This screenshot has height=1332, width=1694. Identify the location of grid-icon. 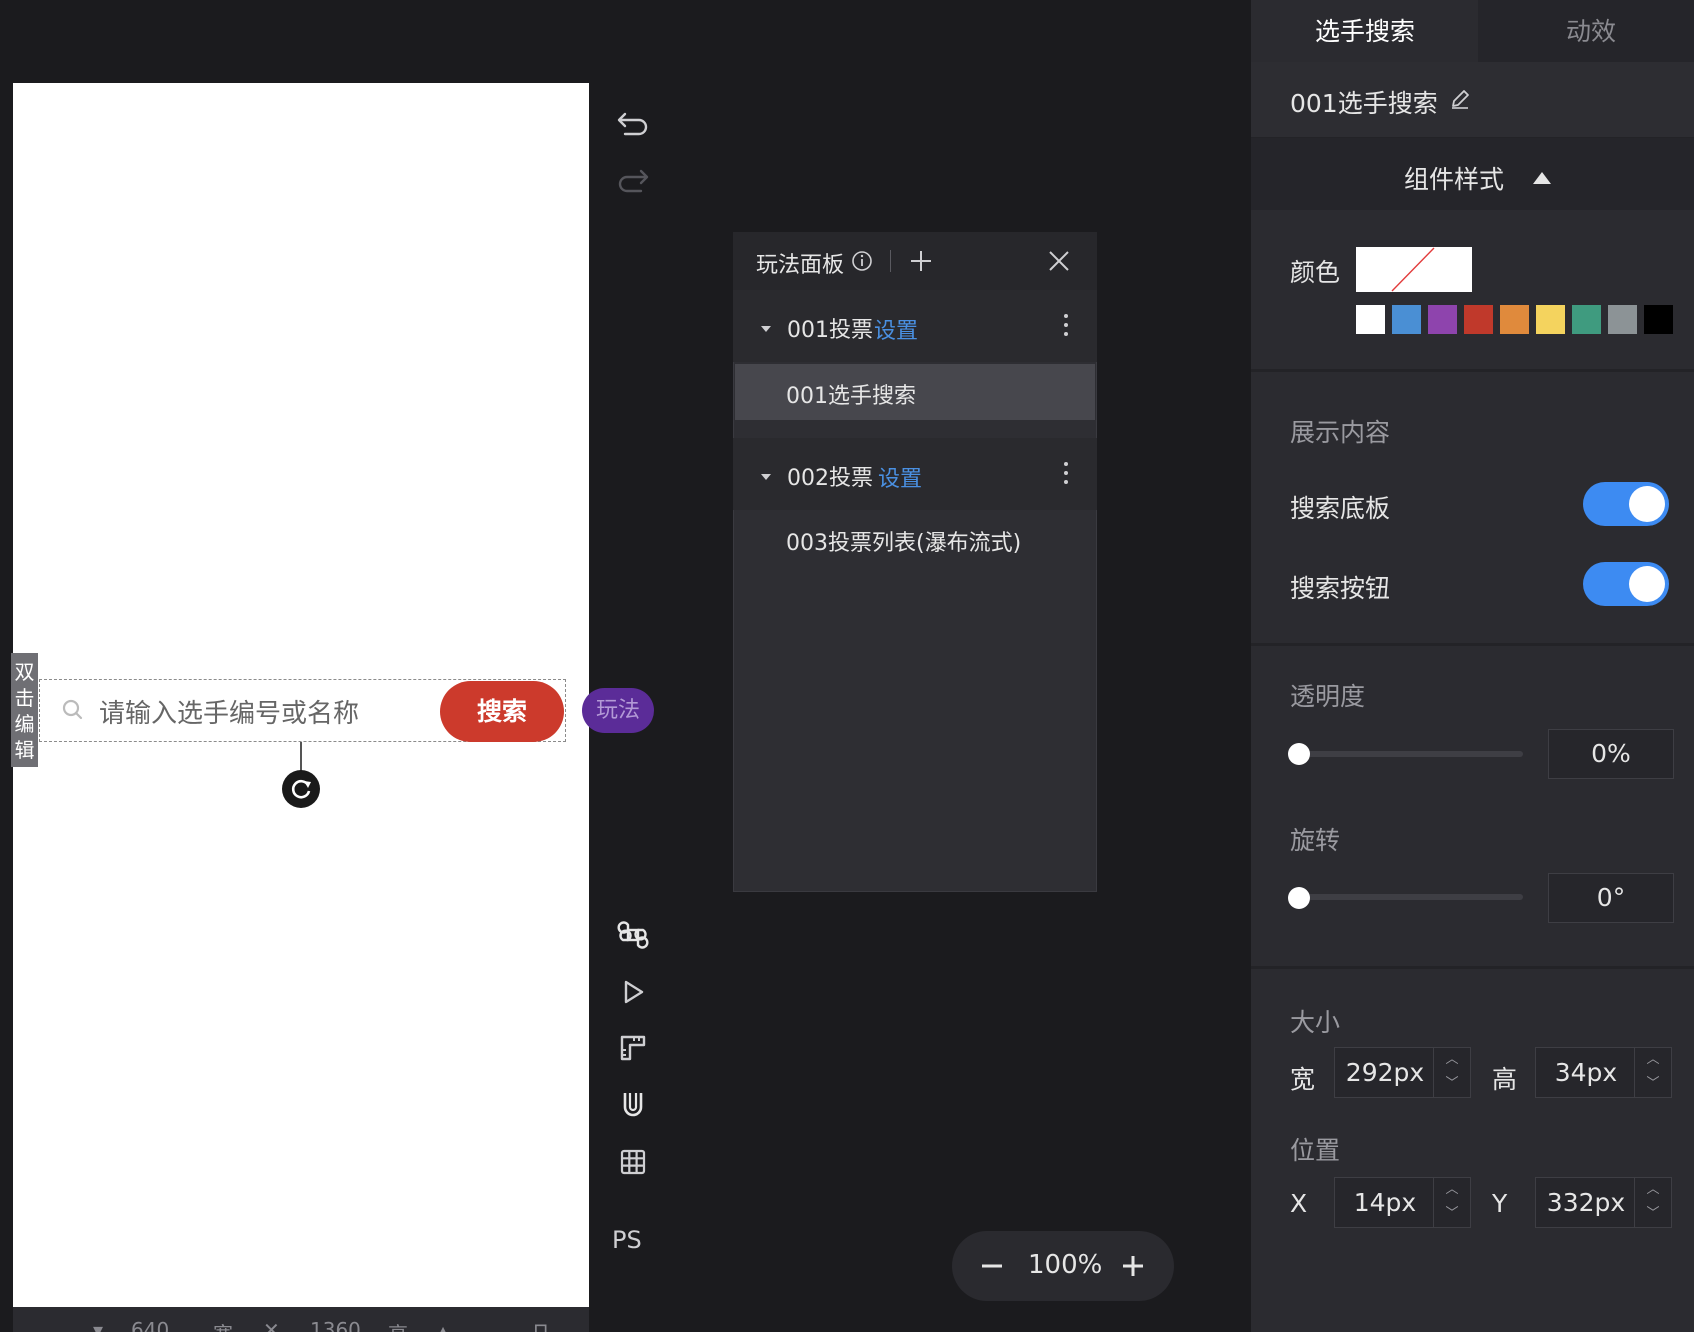
(633, 1162).